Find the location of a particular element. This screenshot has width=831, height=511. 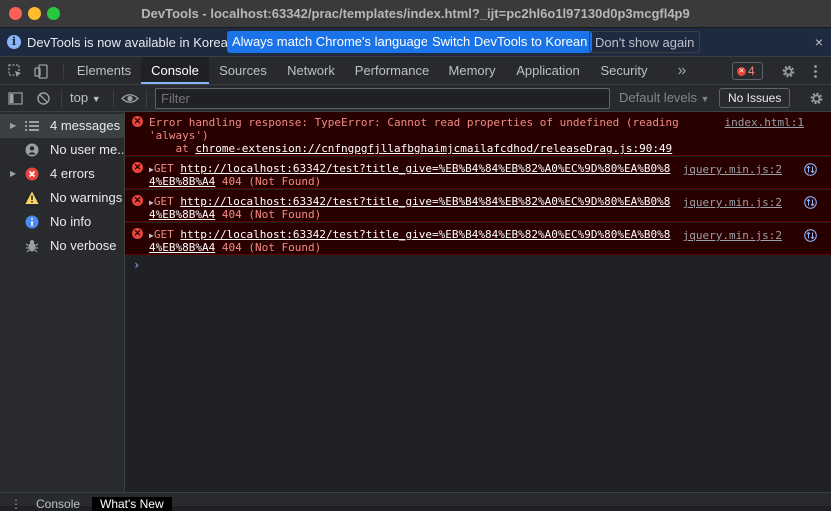

context-selector: top ▼ is located at coordinates (85, 97).